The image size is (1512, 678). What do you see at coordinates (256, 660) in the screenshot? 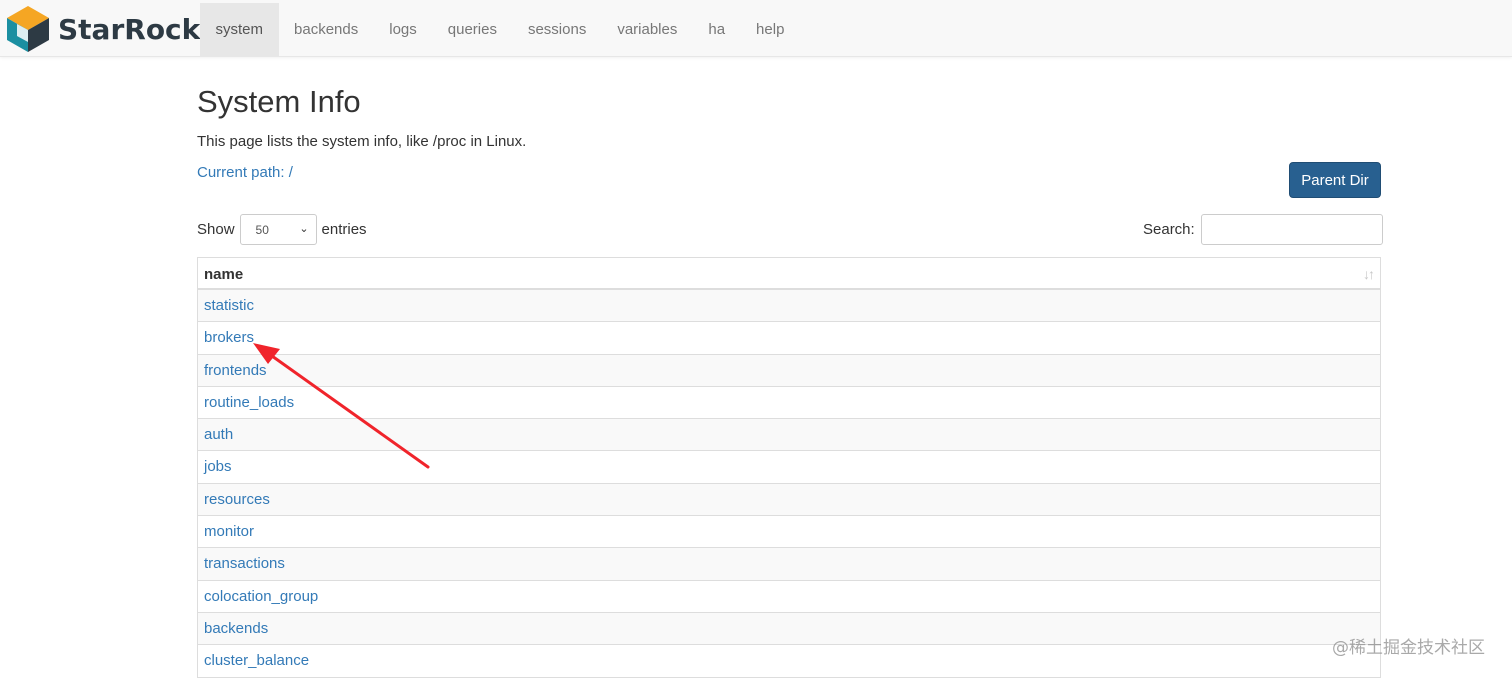
I see `row-link-cluster-balance: cluster_balance` at bounding box center [256, 660].